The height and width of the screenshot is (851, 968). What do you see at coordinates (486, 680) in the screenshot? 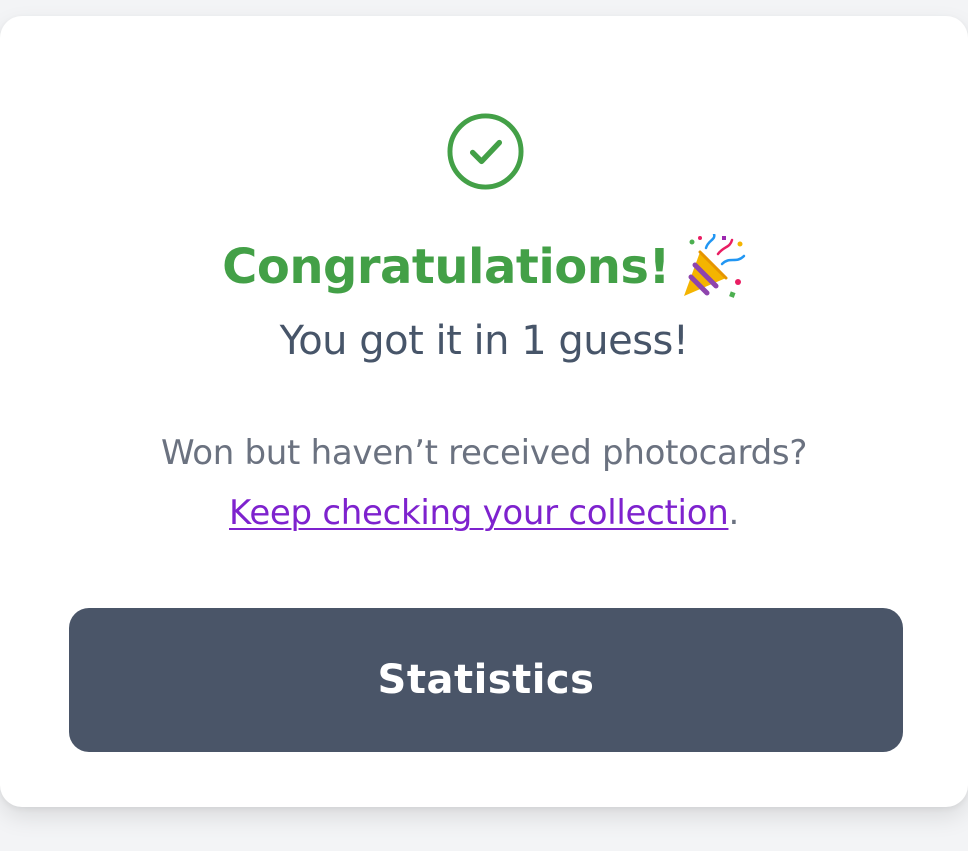
I see `statistics-button: Statistics` at bounding box center [486, 680].